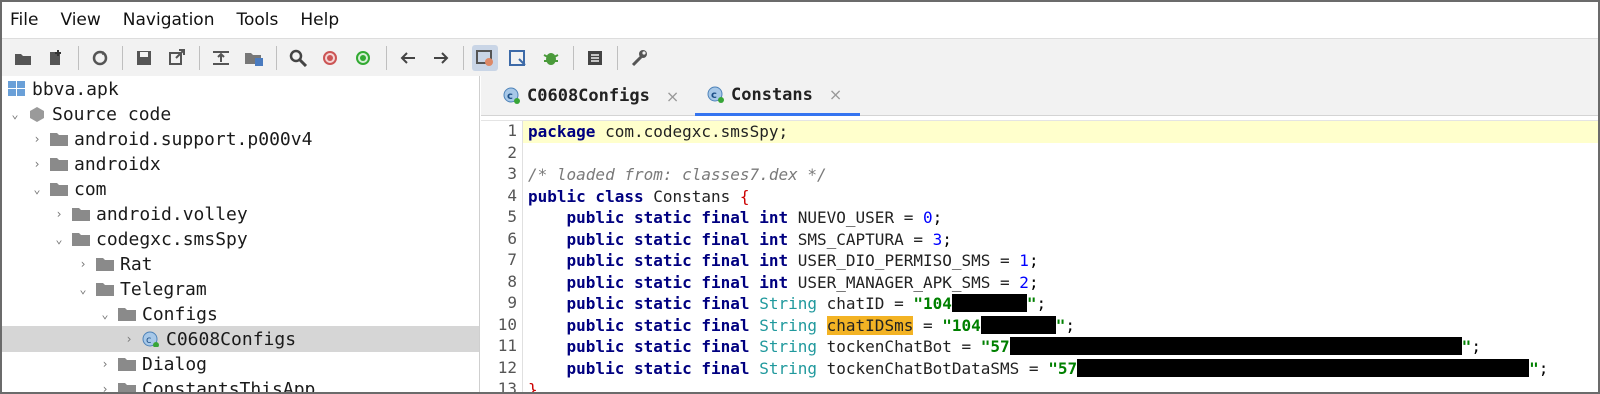  I want to click on menu-bar: File View Navigation Tools Help, so click(800, 20).